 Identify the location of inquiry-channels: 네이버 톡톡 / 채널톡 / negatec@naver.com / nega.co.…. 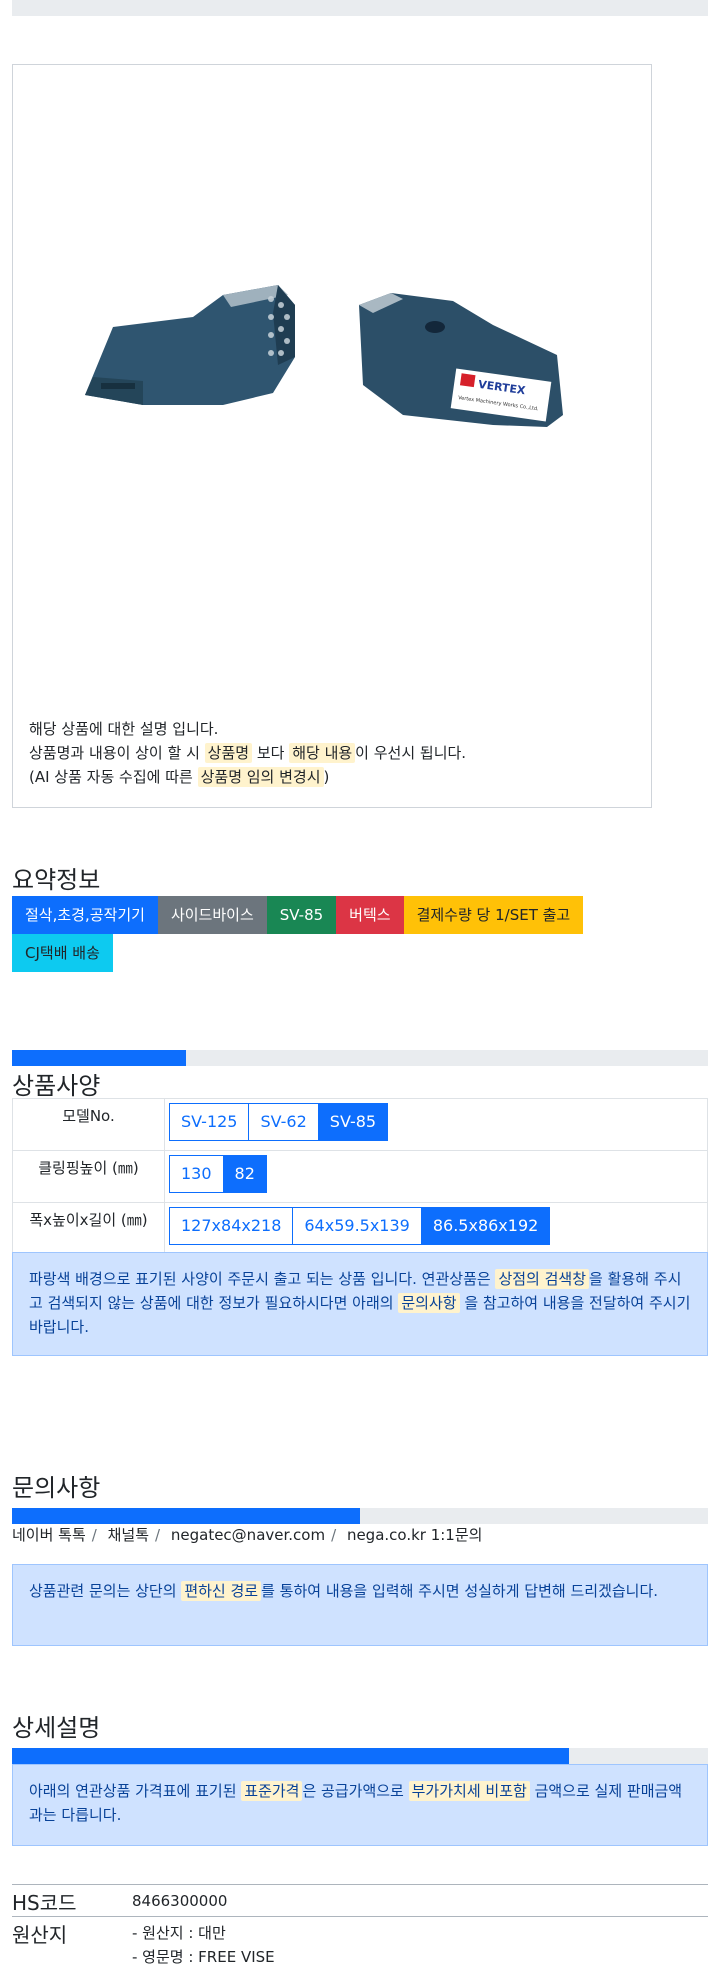
(247, 1535).